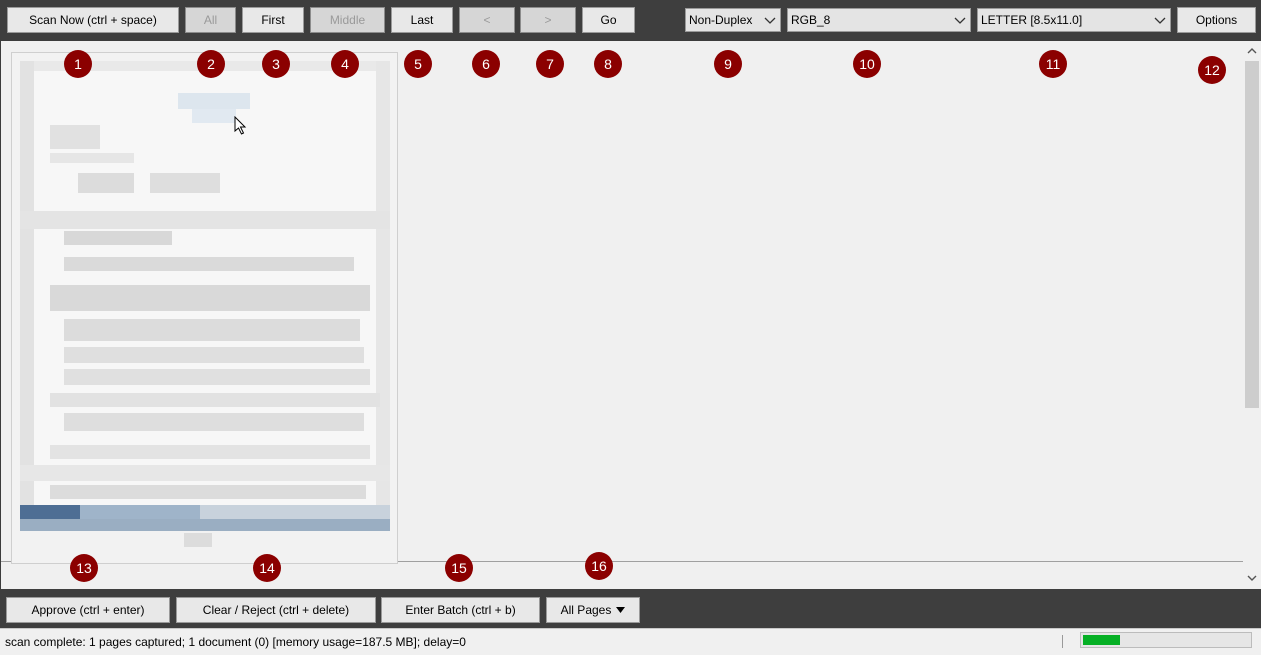  I want to click on callout-badge-16: 16, so click(599, 566).